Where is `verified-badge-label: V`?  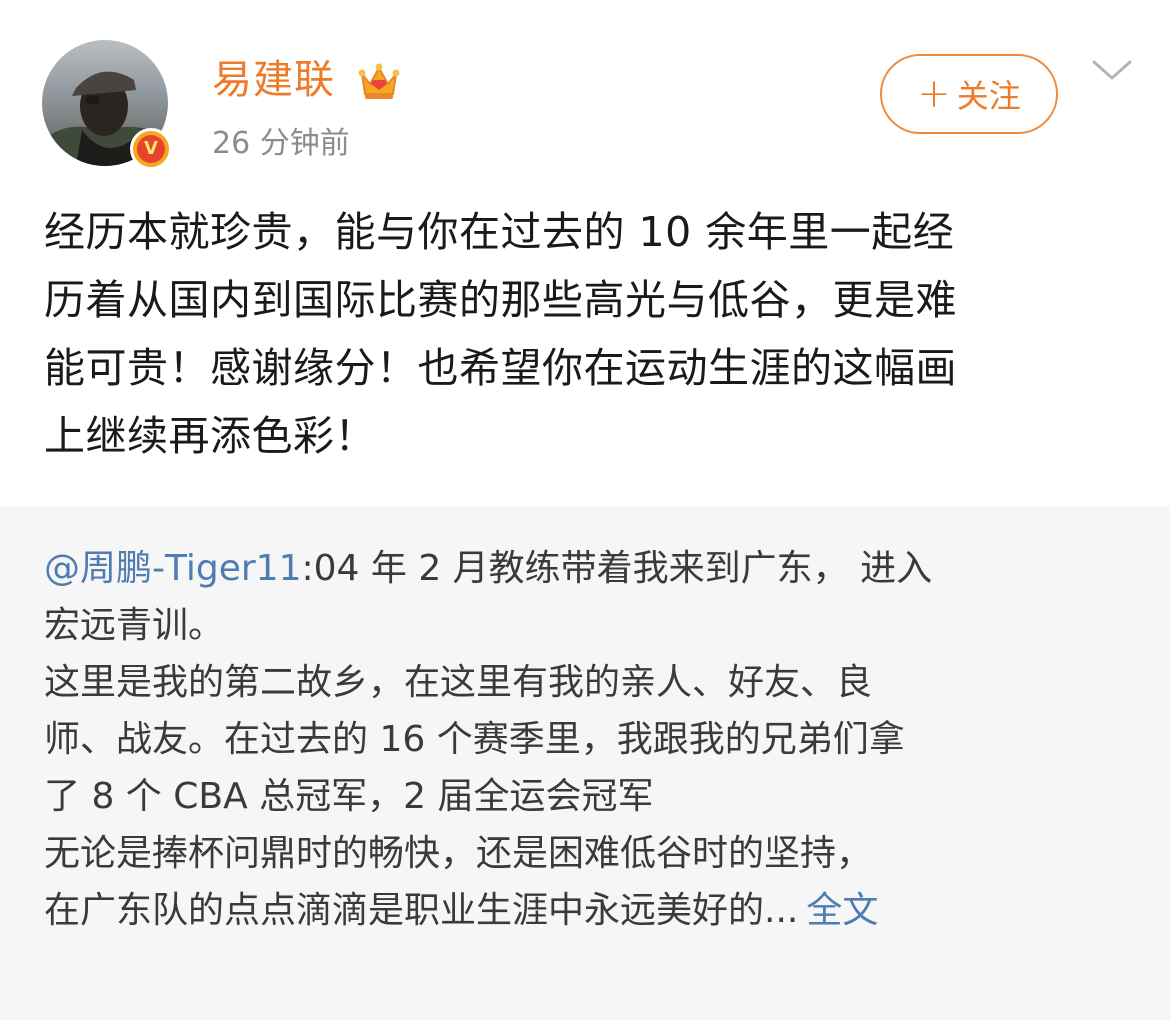
verified-badge-label: V is located at coordinates (151, 149).